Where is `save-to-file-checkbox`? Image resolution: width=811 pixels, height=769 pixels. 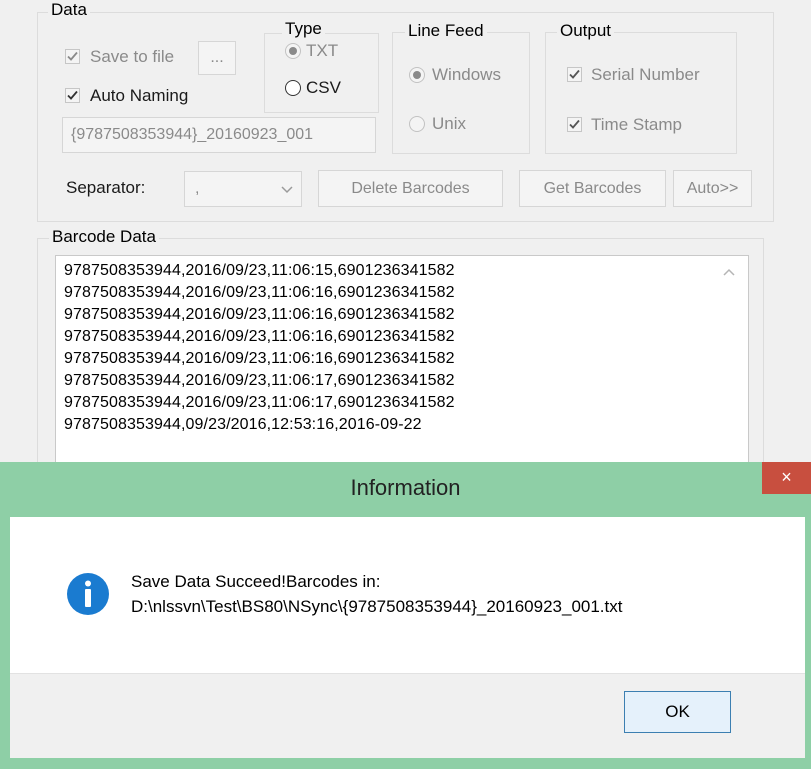 save-to-file-checkbox is located at coordinates (72, 56).